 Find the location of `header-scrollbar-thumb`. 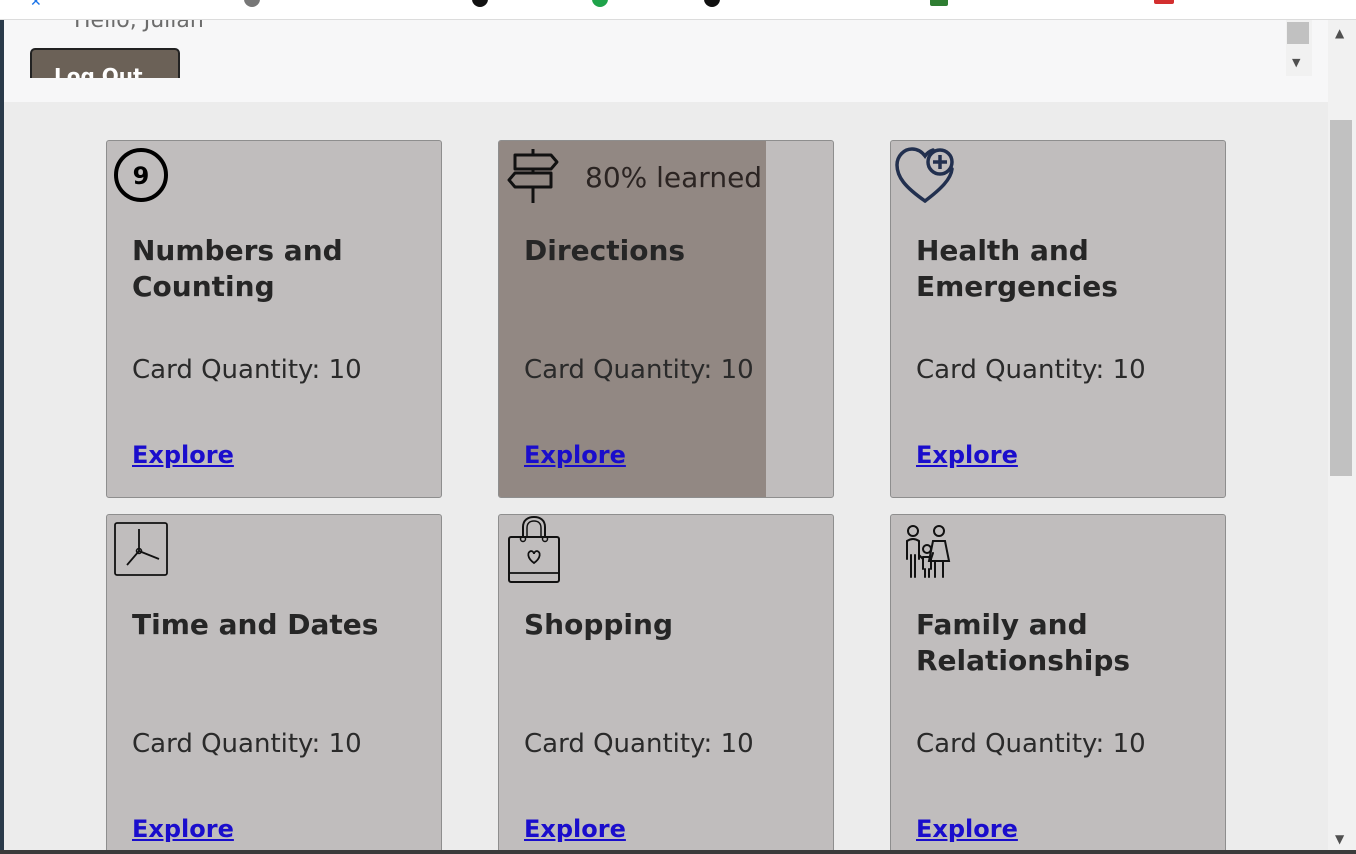

header-scrollbar-thumb is located at coordinates (1298, 33).